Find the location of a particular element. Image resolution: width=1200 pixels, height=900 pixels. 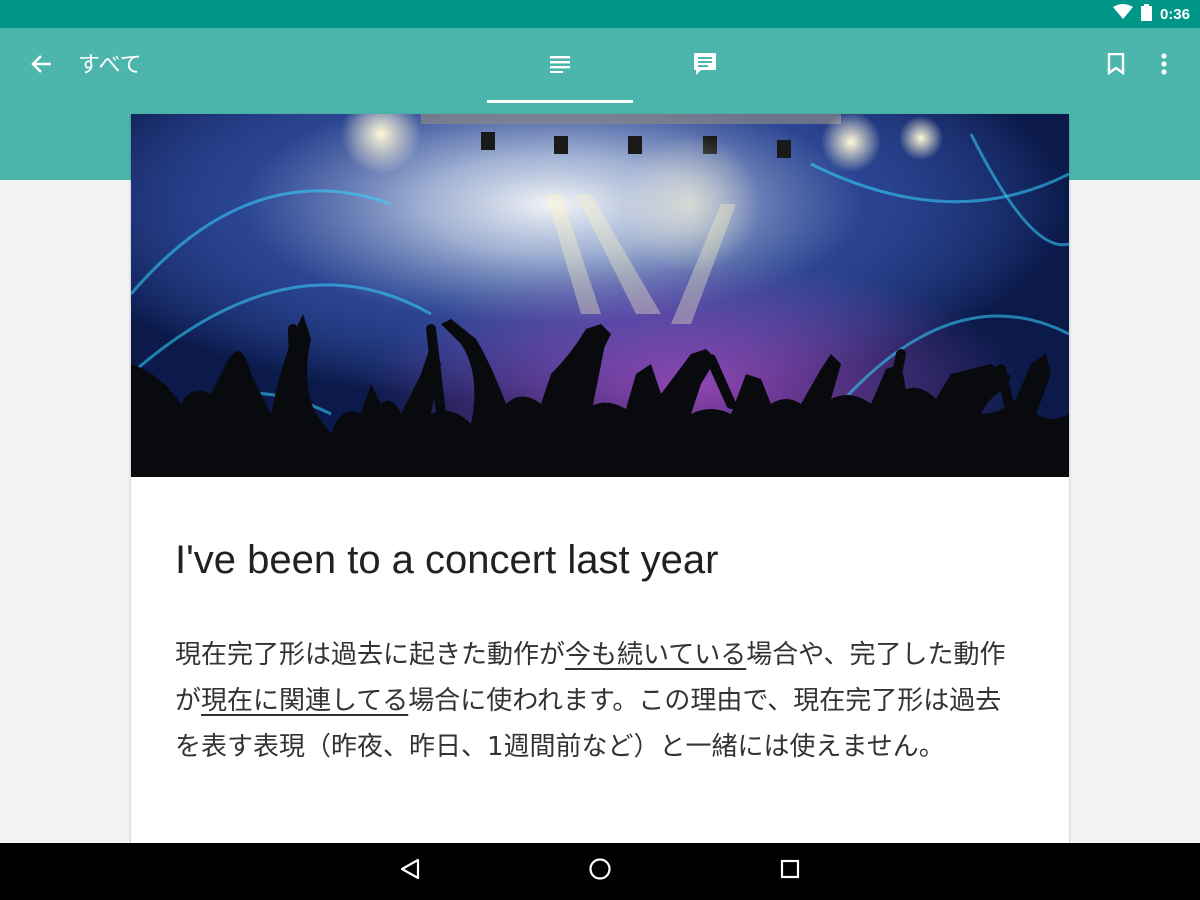

comment-icon is located at coordinates (705, 66).